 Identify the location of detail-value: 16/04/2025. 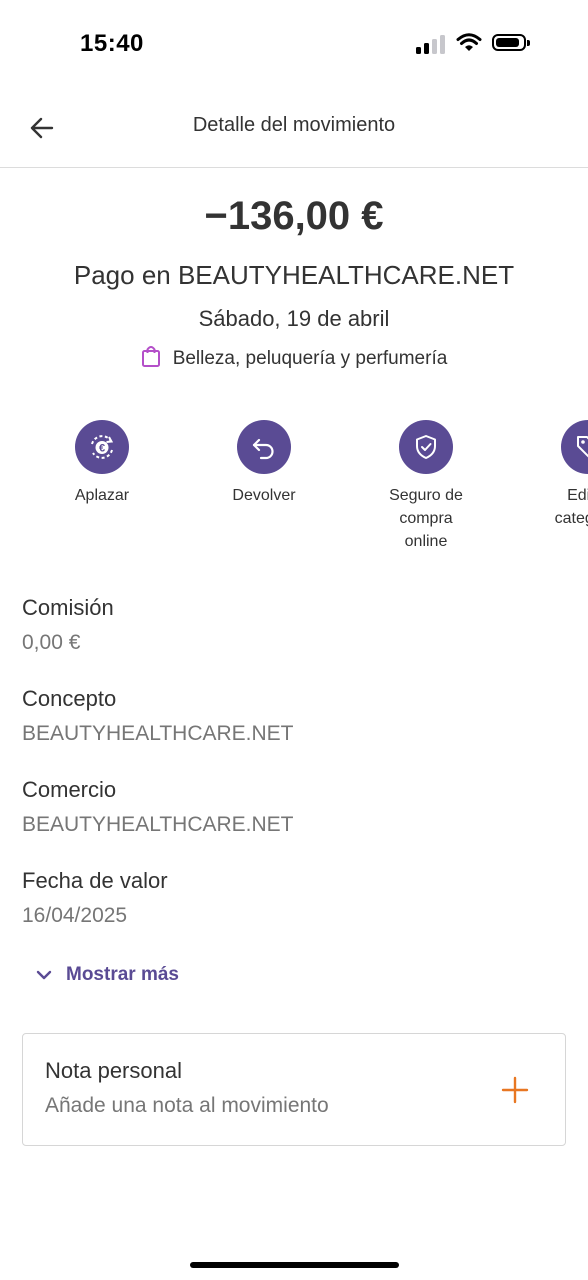
(75, 915).